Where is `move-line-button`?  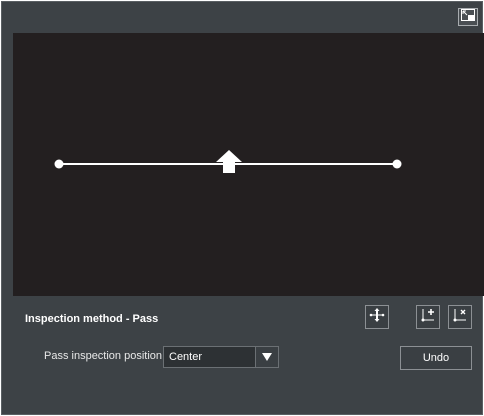
move-line-button is located at coordinates (377, 317).